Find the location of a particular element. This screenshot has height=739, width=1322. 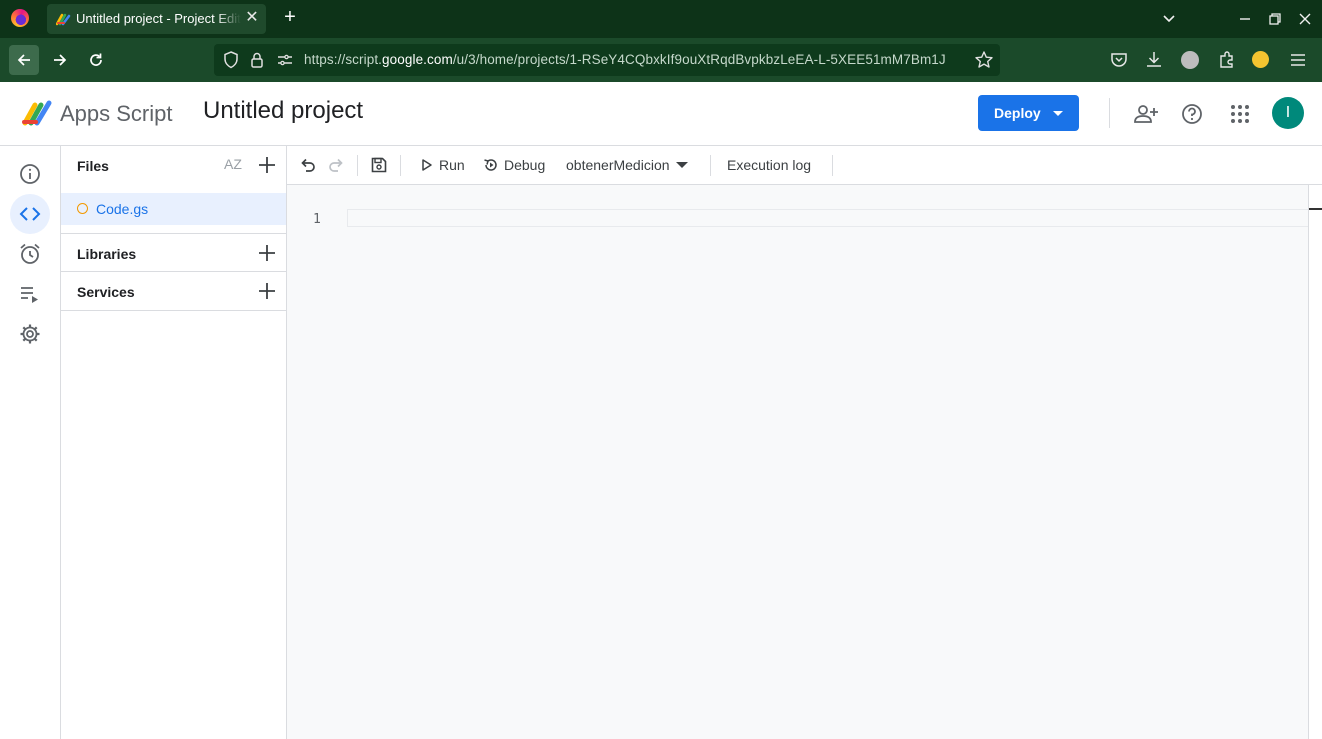

emoji-extension-icon is located at coordinates (1260, 59).